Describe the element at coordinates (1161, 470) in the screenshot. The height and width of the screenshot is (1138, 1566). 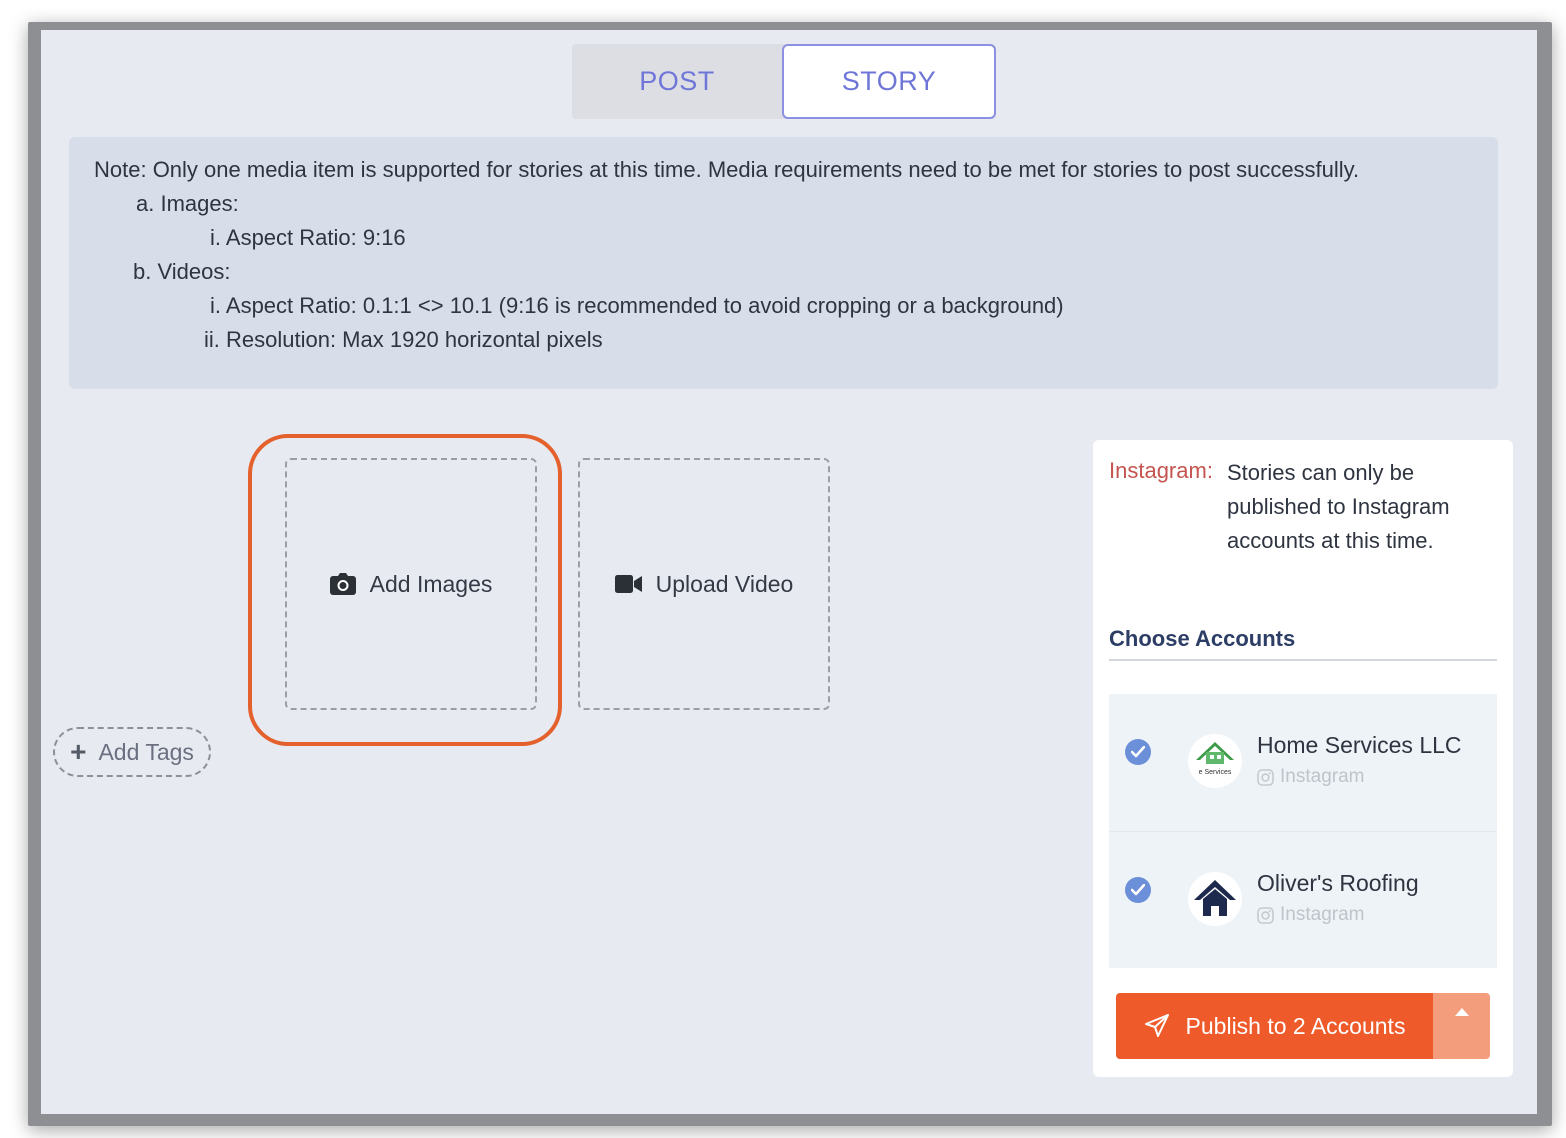
I see `platform-label: Instagram:` at that location.